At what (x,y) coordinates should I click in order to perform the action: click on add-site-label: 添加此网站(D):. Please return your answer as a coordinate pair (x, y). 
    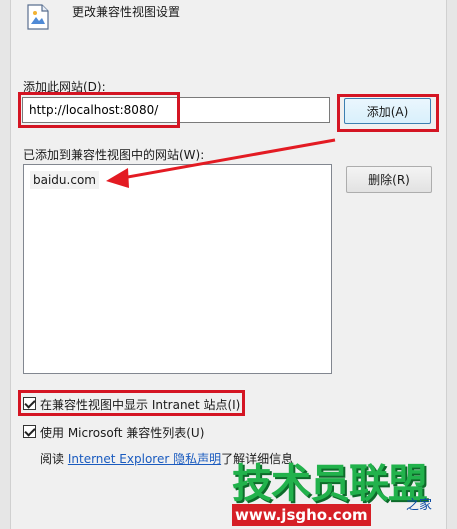
    Looking at the image, I should click on (64, 87).